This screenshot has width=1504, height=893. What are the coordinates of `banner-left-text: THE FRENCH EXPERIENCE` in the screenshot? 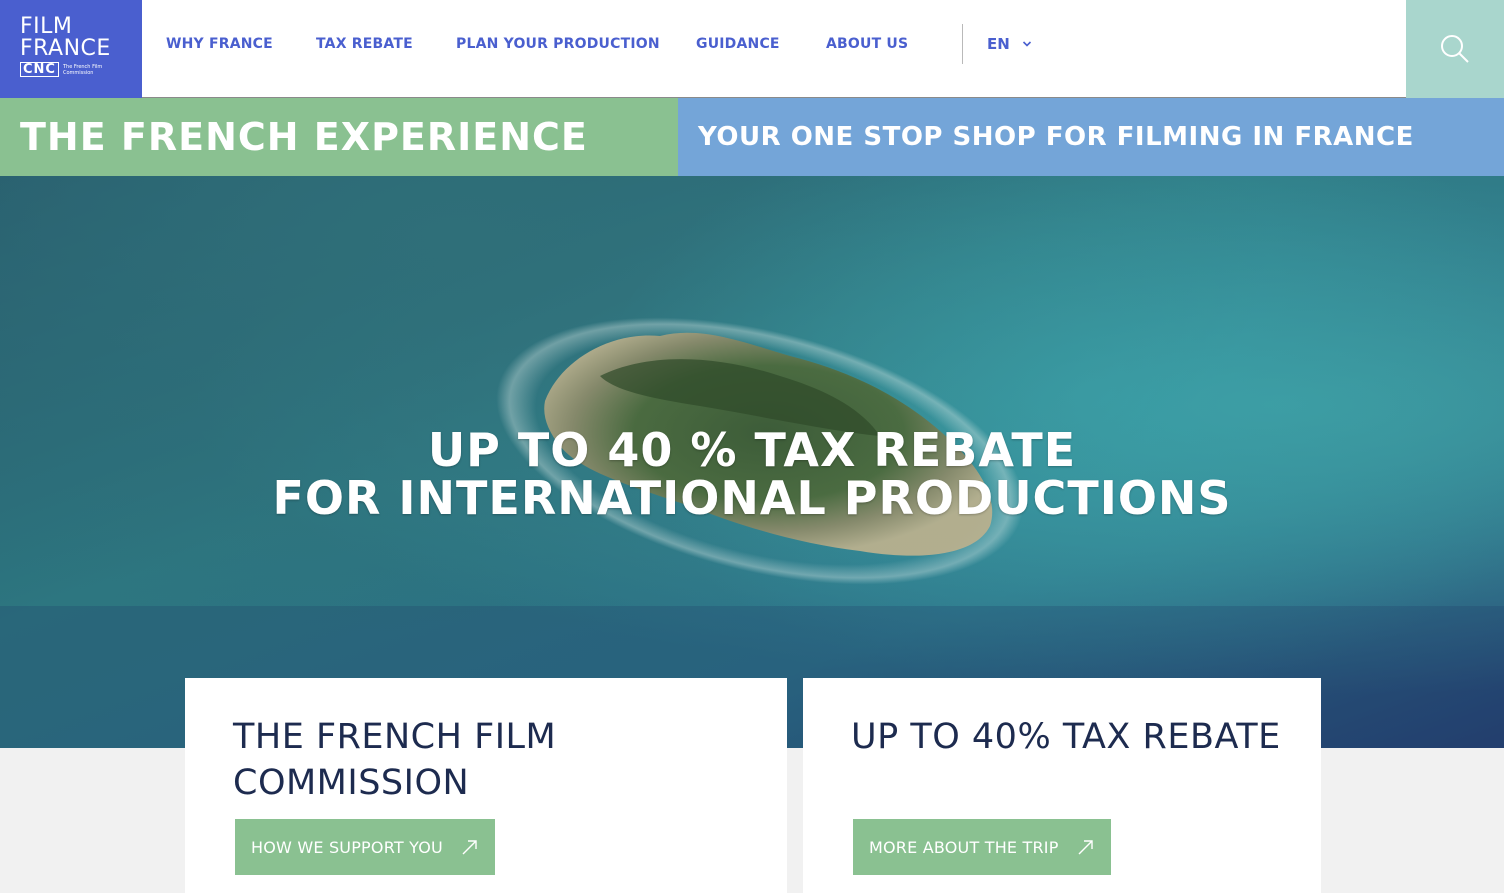 It's located at (304, 137).